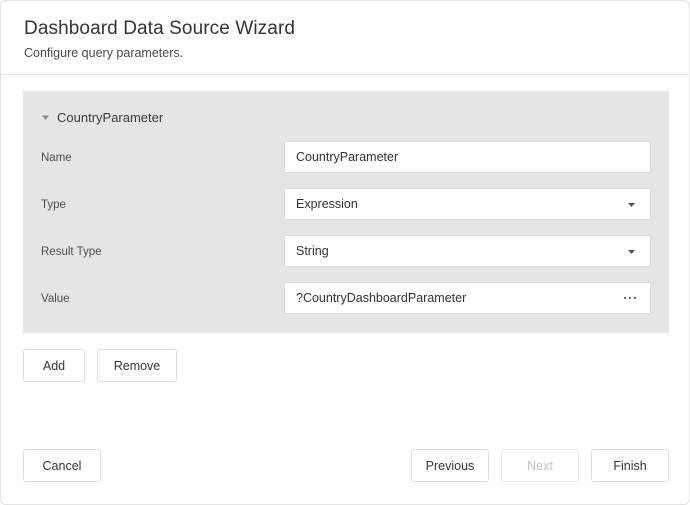 Image resolution: width=690 pixels, height=505 pixels. What do you see at coordinates (53, 205) in the screenshot?
I see `field-label-type: Type` at bounding box center [53, 205].